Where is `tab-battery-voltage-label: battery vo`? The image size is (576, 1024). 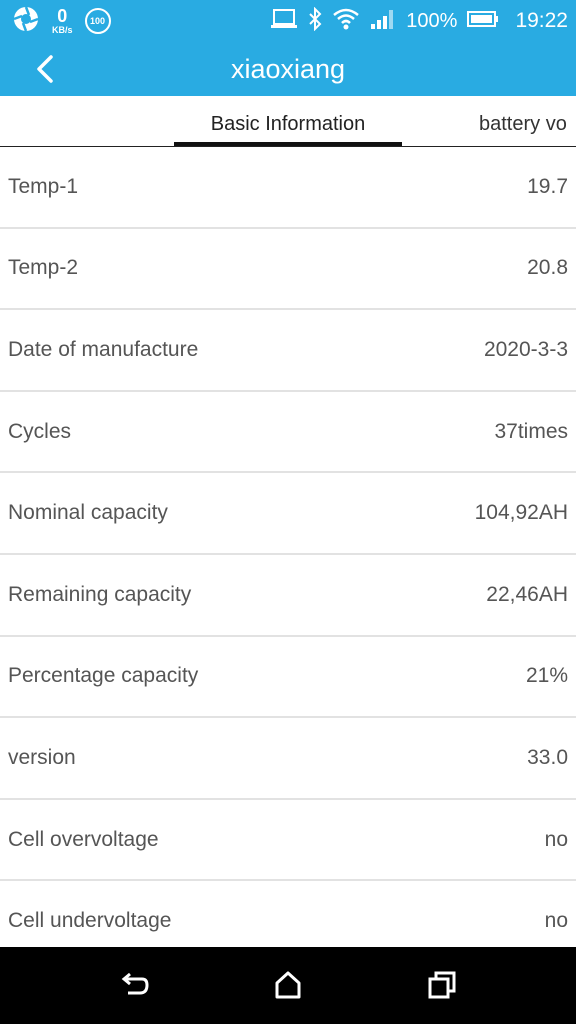 tab-battery-voltage-label: battery vo is located at coordinates (523, 124).